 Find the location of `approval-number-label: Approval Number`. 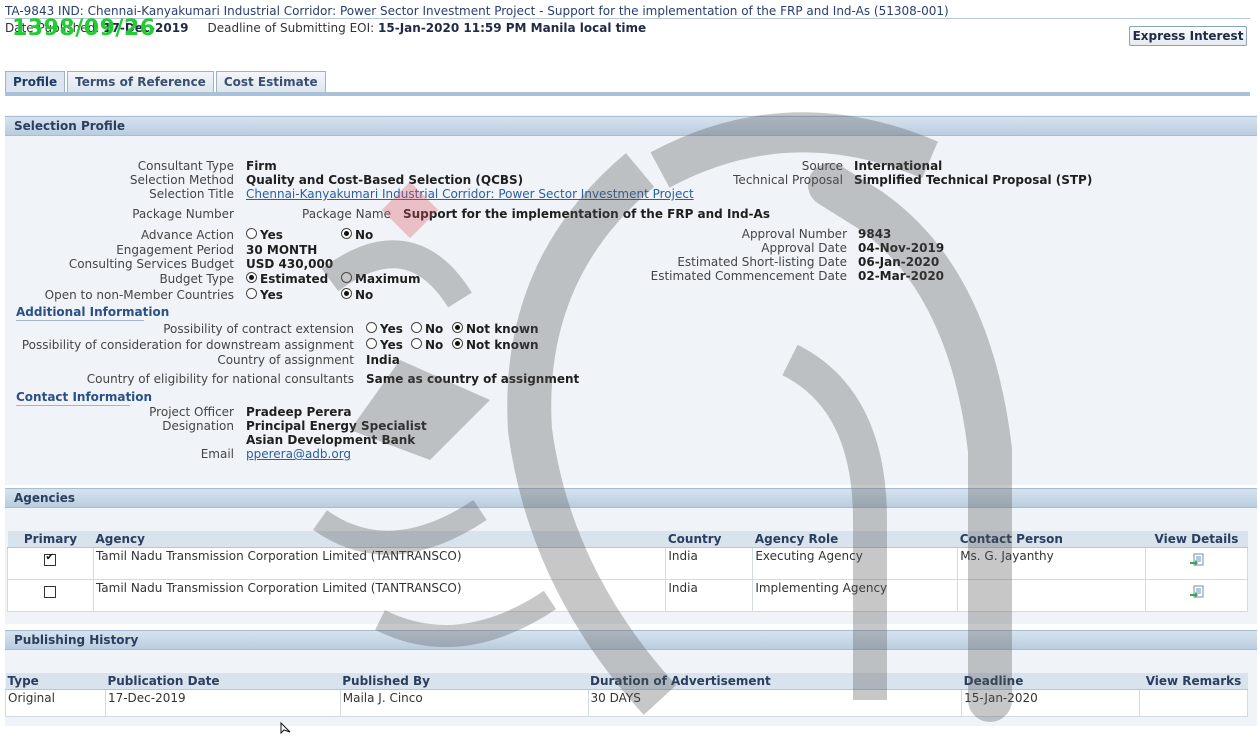

approval-number-label: Approval Number is located at coordinates (794, 234).